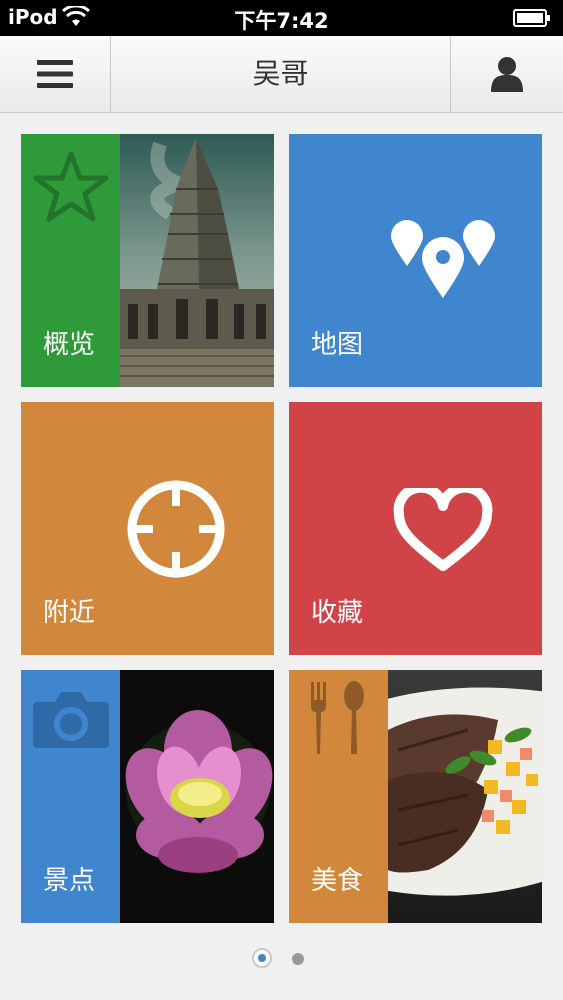 The height and width of the screenshot is (1000, 563). Describe the element at coordinates (69, 345) in the screenshot. I see `tile-overview-label: 概览` at that location.